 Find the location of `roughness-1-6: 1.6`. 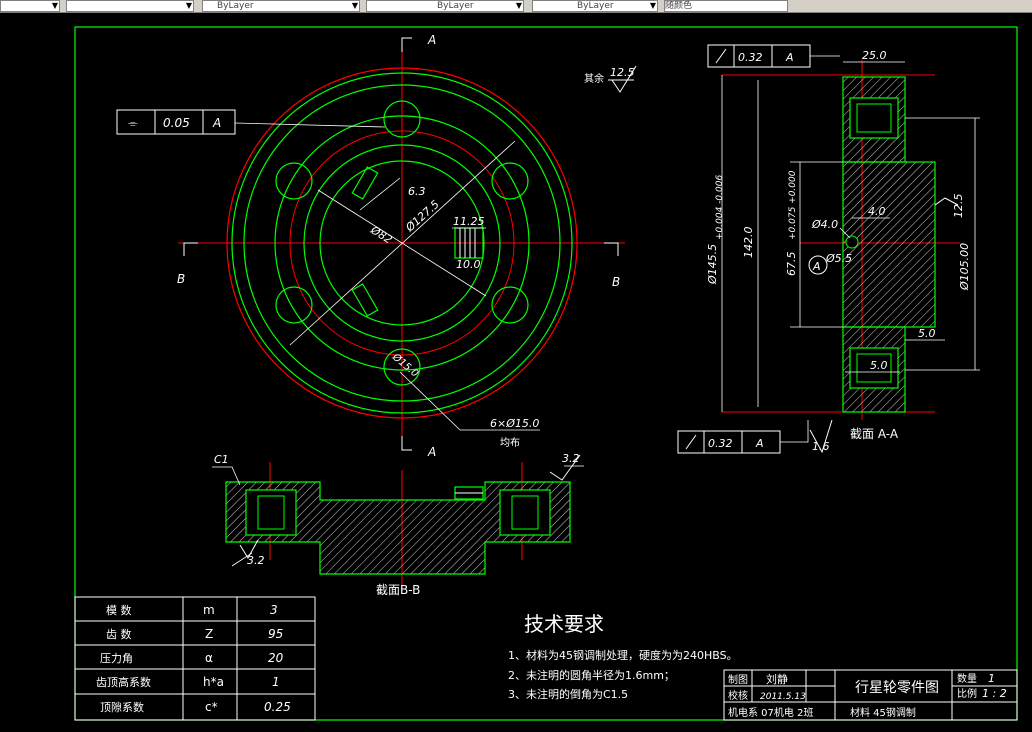

roughness-1-6: 1.6 is located at coordinates (821, 446).